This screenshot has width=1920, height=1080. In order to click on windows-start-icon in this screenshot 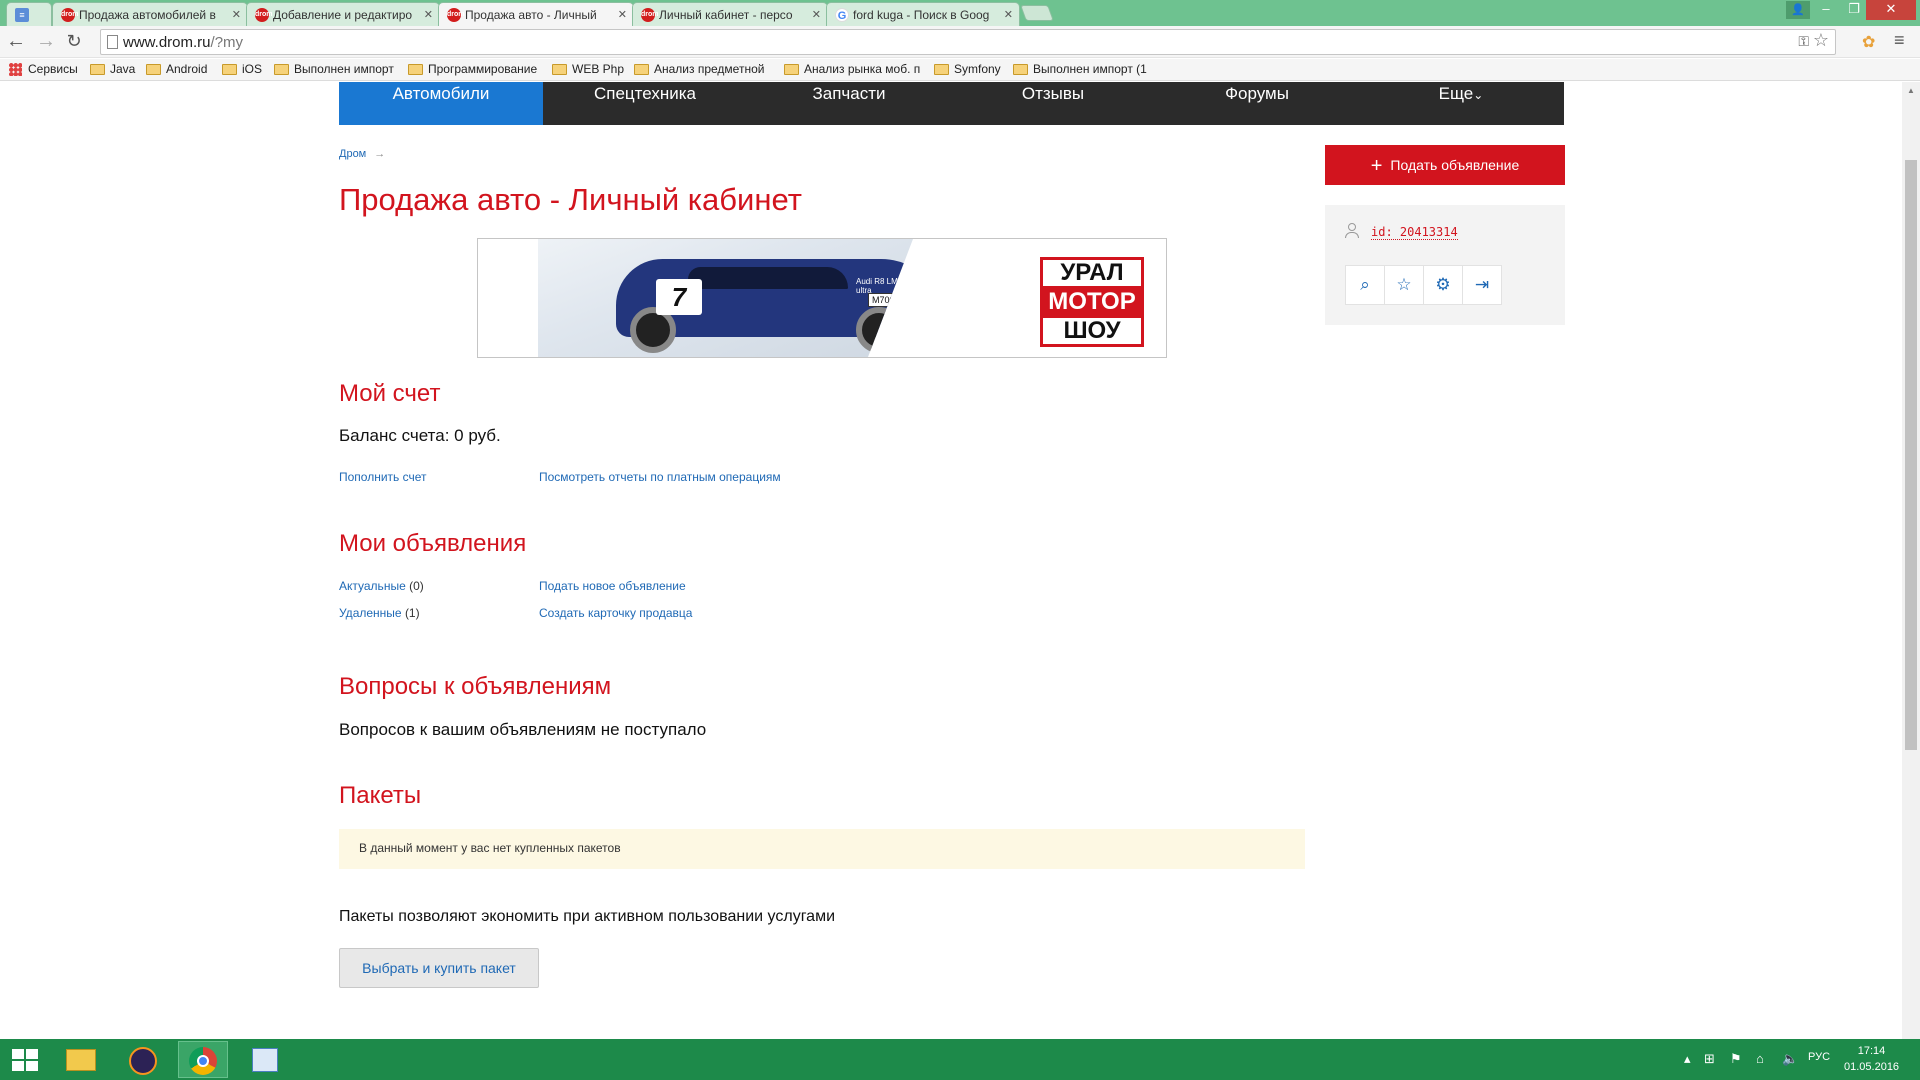, I will do `click(25, 1060)`.